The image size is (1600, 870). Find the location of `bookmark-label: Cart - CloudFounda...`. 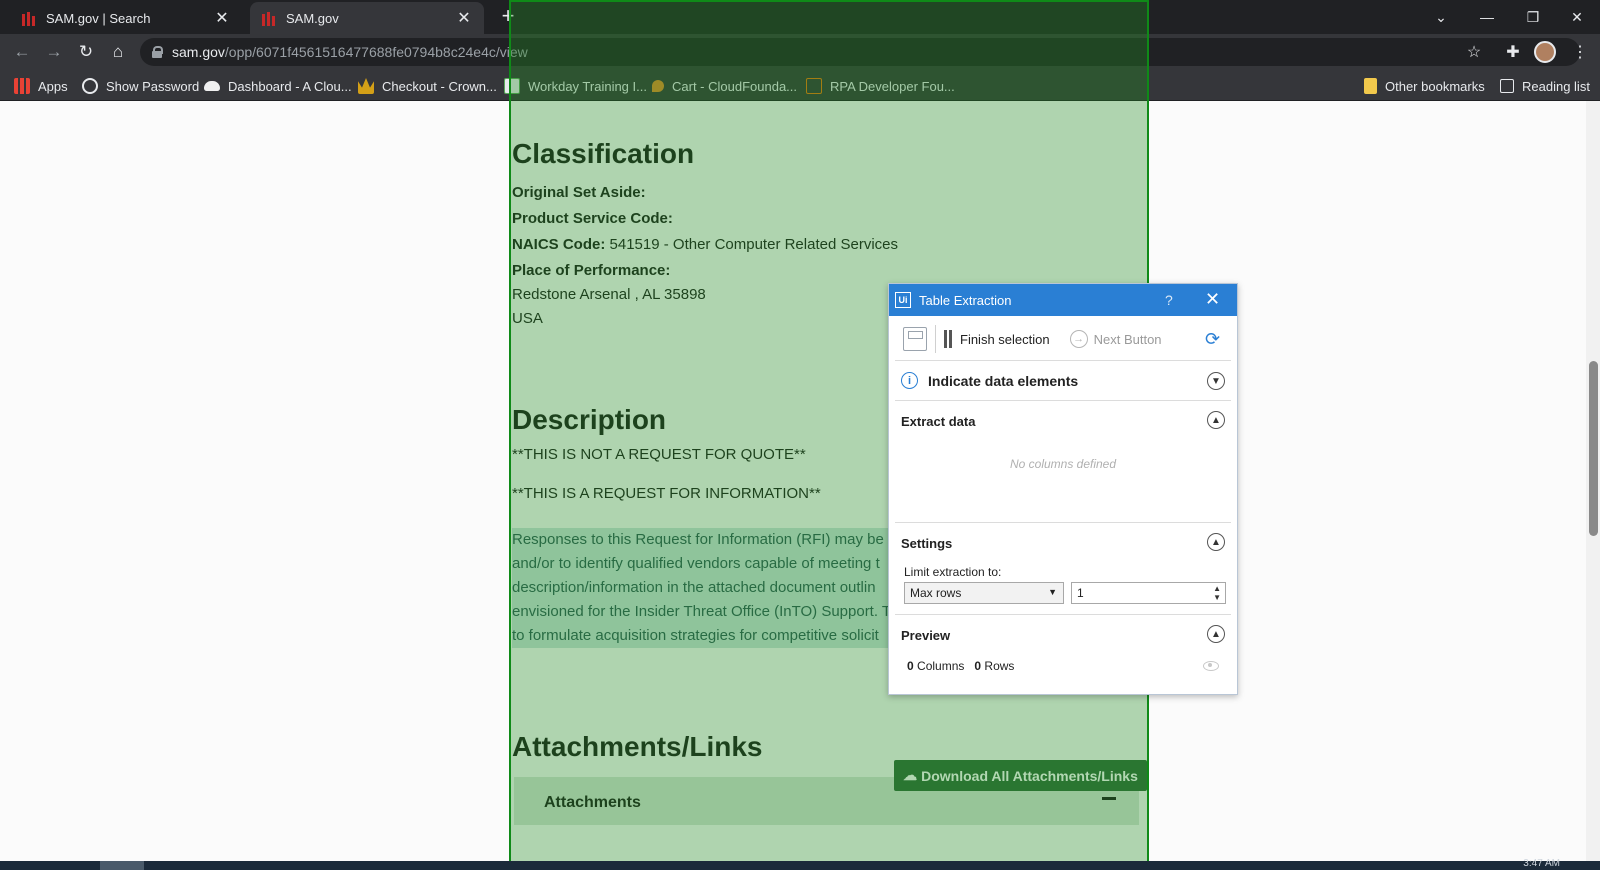

bookmark-label: Cart - CloudFounda... is located at coordinates (735, 86).